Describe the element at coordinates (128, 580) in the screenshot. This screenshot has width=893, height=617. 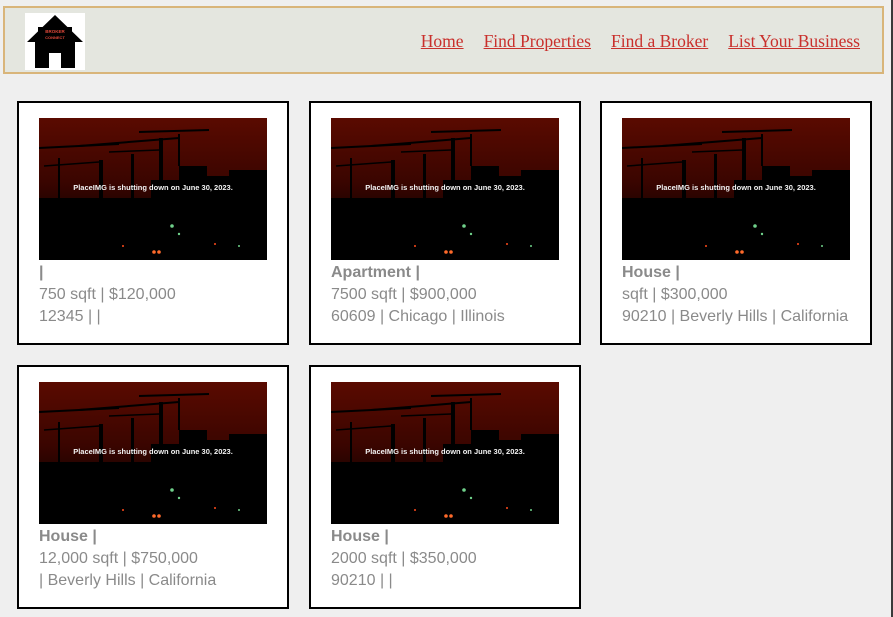
I see `listing-location: | Beverly Hills | California` at that location.